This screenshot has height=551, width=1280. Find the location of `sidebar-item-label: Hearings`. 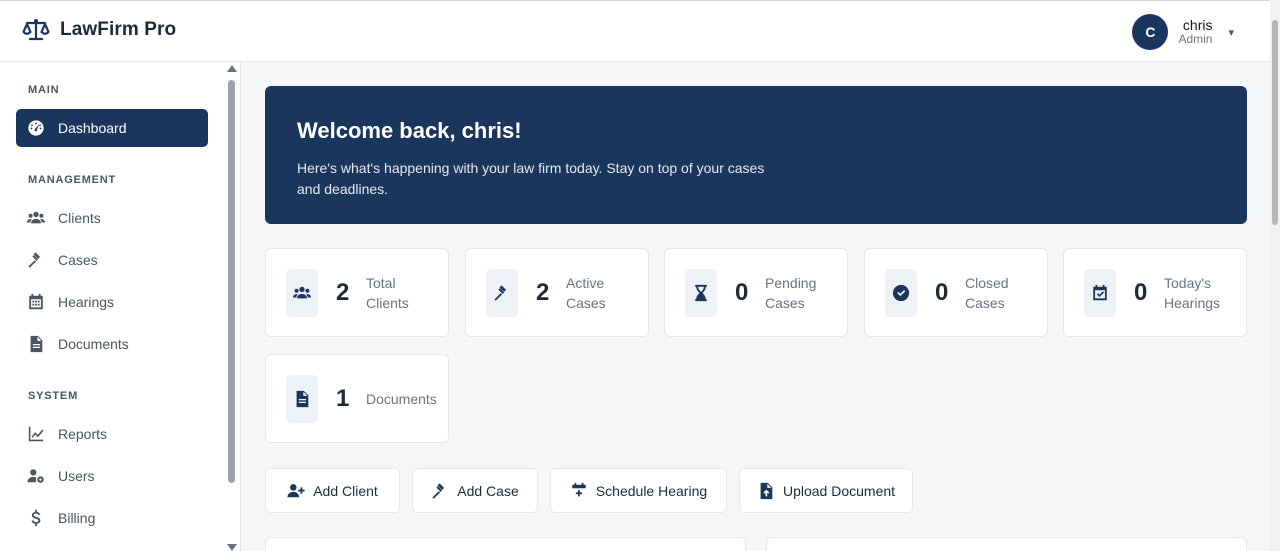

sidebar-item-label: Hearings is located at coordinates (86, 302).